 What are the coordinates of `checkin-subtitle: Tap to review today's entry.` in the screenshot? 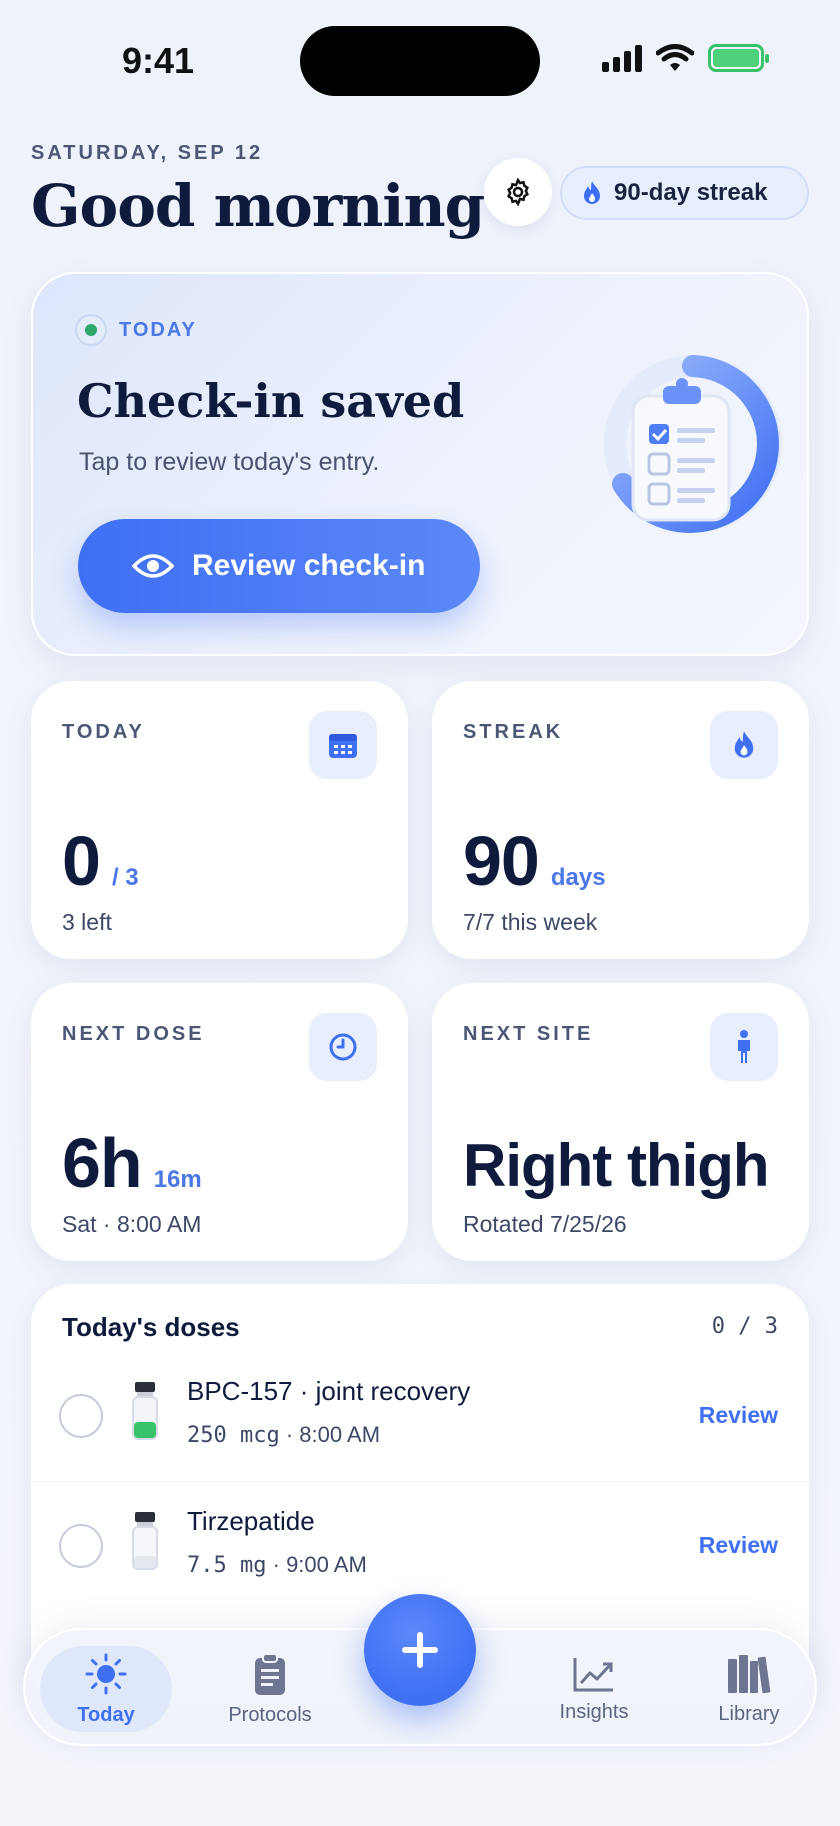 It's located at (229, 462).